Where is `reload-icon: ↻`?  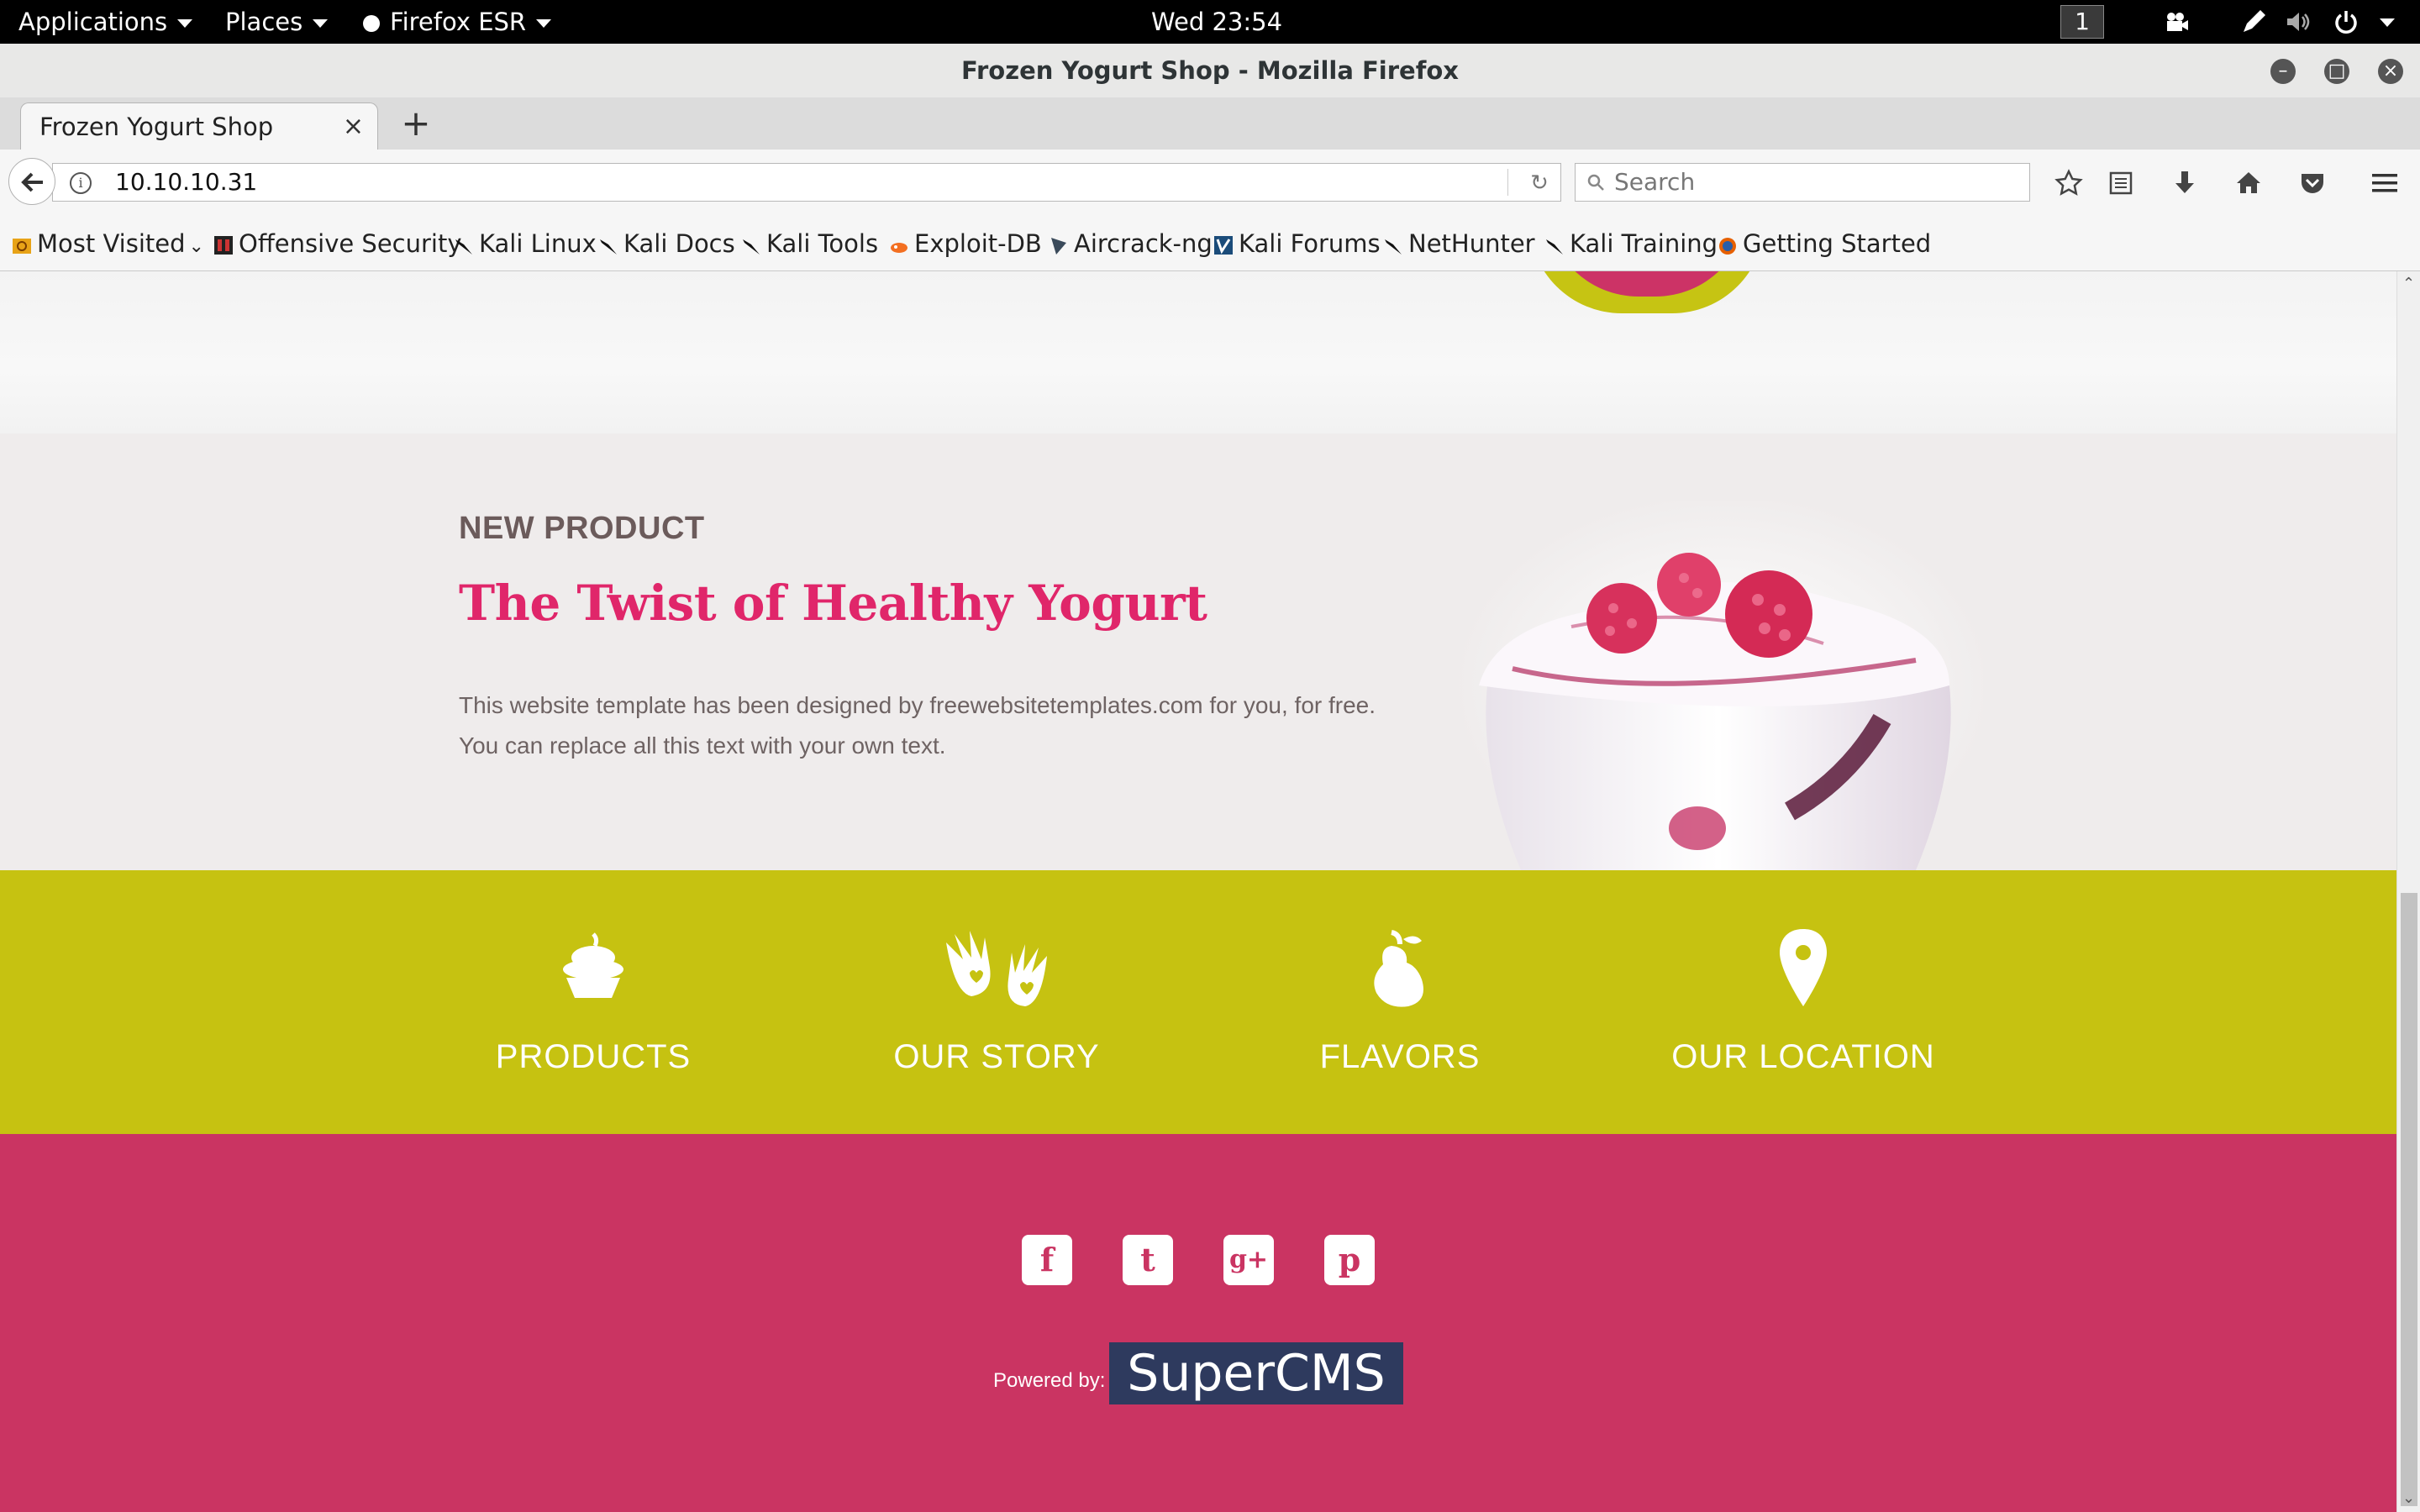 reload-icon: ↻ is located at coordinates (1539, 183).